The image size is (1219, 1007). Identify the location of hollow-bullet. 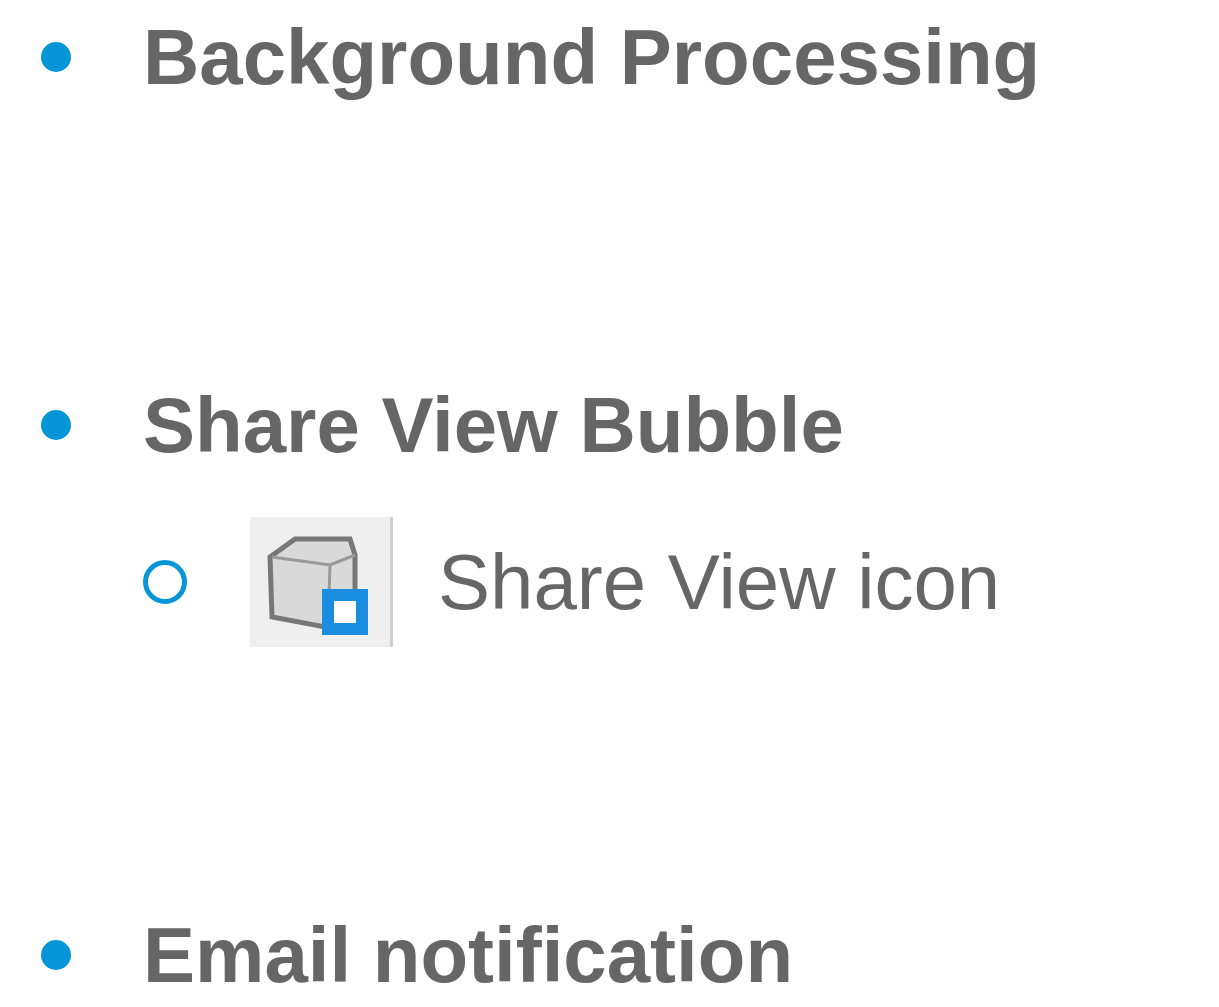
(165, 582).